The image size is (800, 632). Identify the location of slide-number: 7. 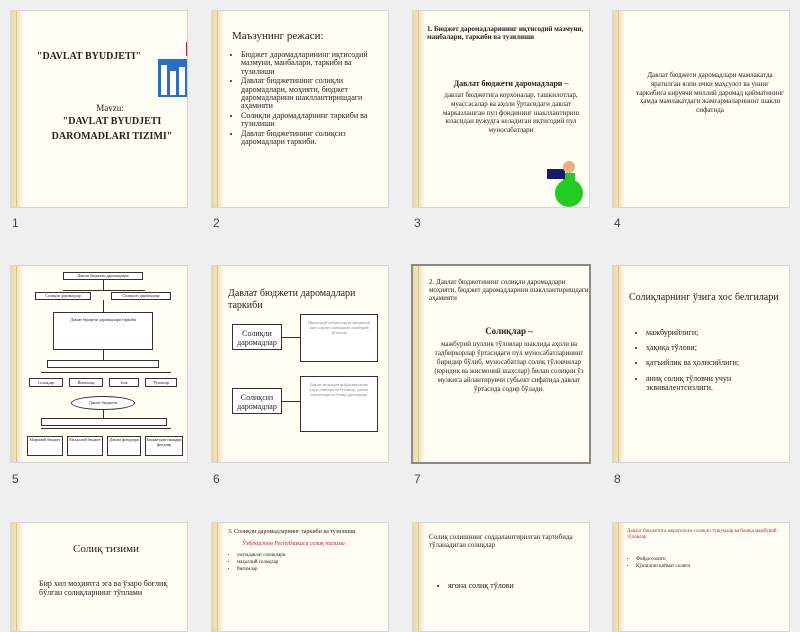
(417, 479).